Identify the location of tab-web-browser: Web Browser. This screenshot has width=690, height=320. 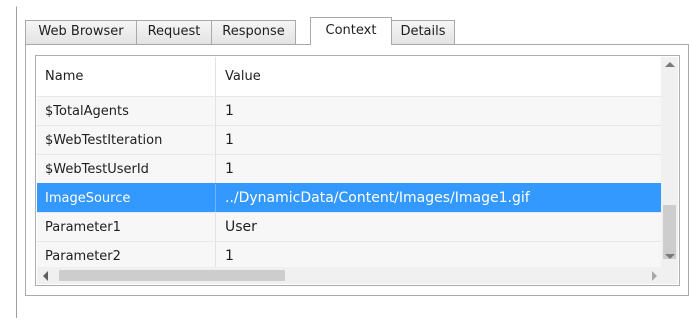
(81, 32).